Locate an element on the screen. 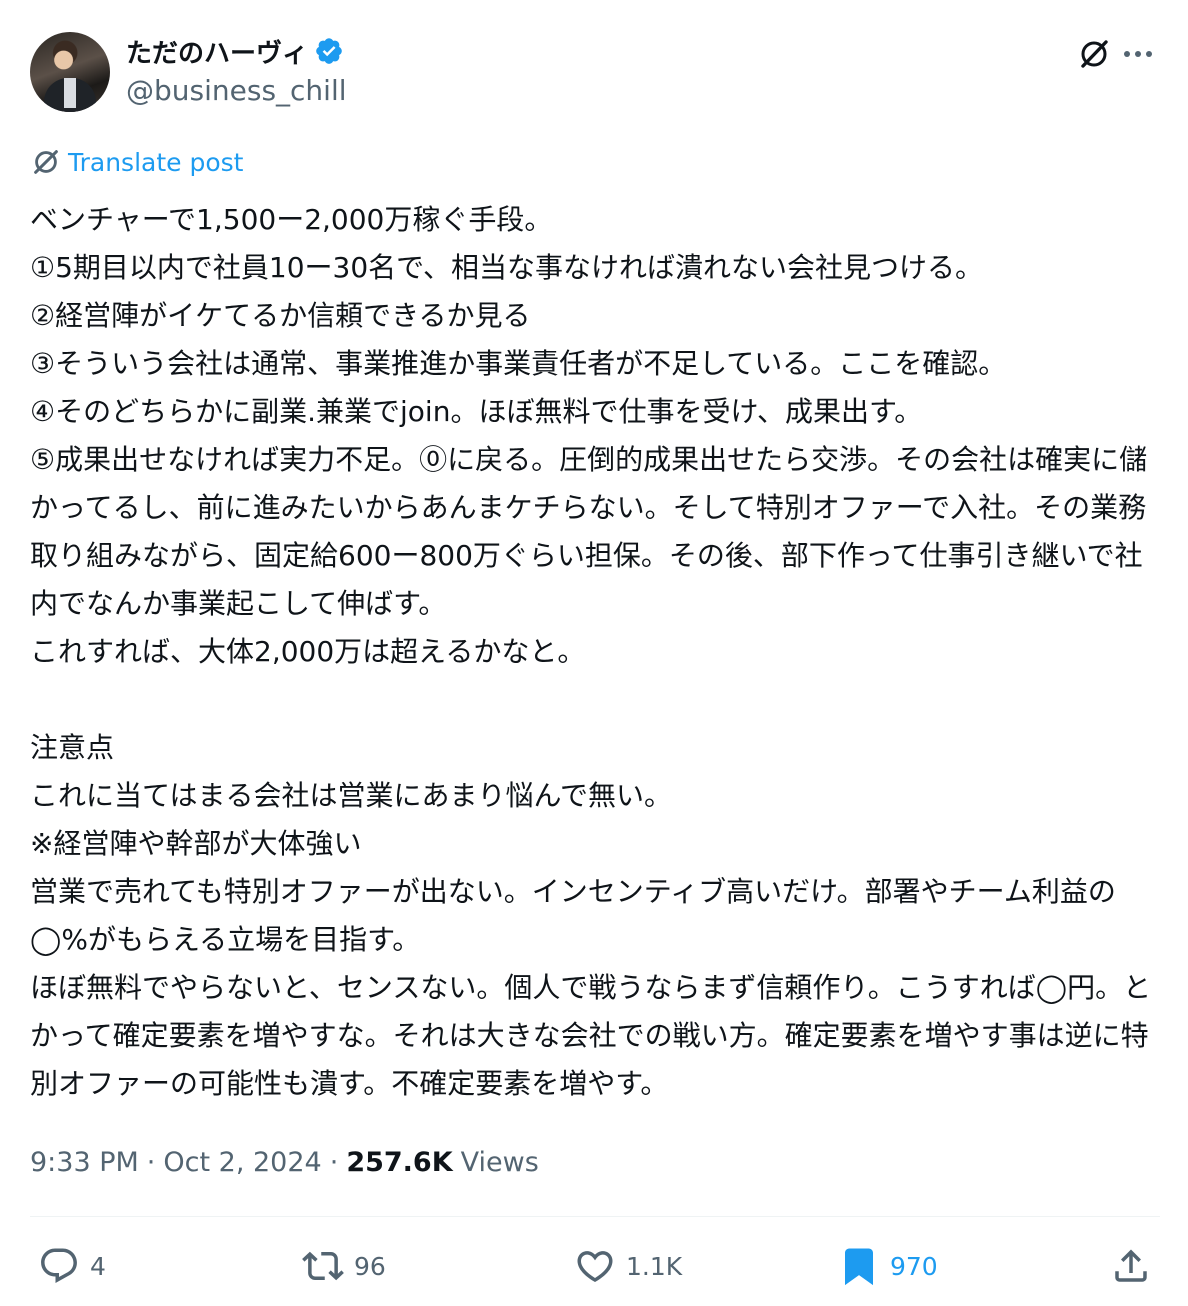 This screenshot has width=1188, height=1306. bookmark-count: 970 is located at coordinates (914, 1266).